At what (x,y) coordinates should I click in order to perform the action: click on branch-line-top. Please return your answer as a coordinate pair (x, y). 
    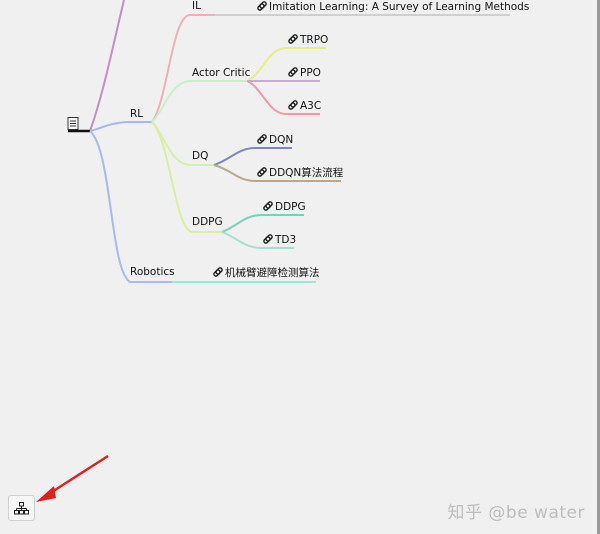
    Looking at the image, I should click on (107, 66).